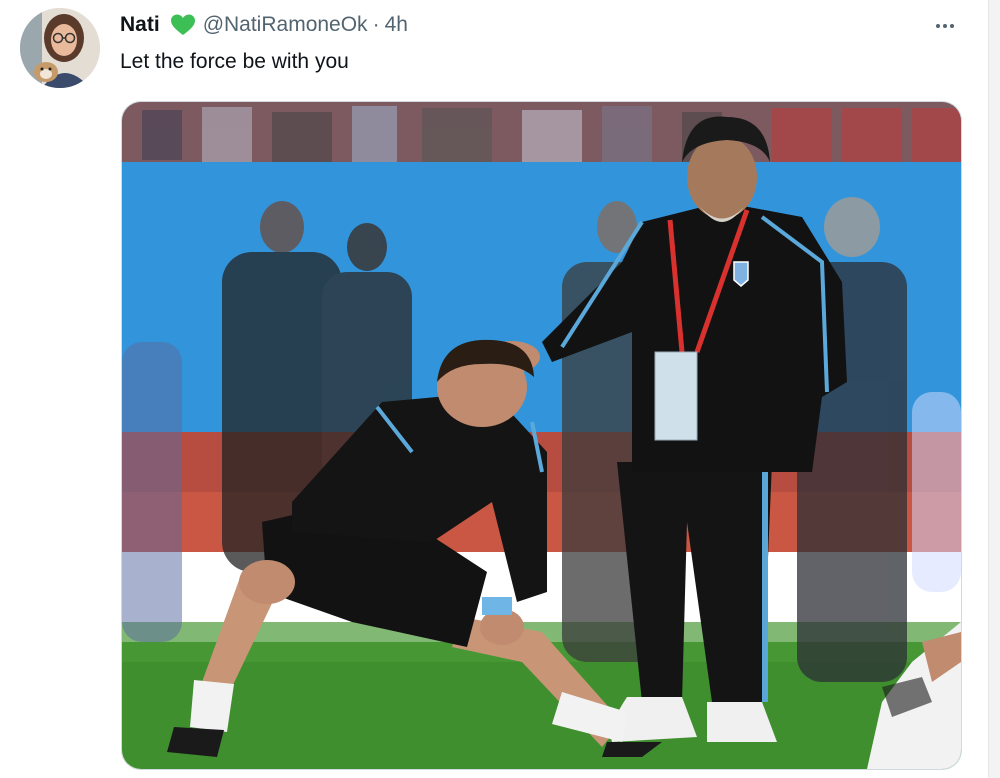 This screenshot has height=778, width=1000. I want to click on tweet-header: Nati @NatiRamoneOk · 4h, so click(264, 25).